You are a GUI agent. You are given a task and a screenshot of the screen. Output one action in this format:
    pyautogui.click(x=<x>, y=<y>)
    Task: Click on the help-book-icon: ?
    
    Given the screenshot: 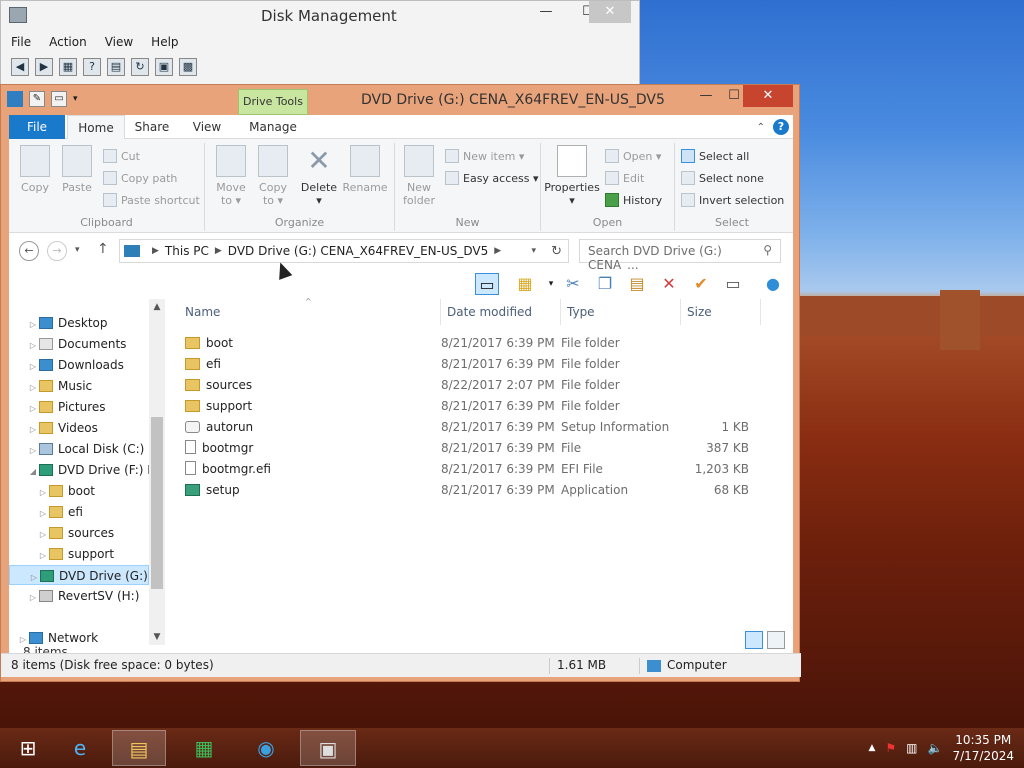 What is the action you would take?
    pyautogui.click(x=92, y=67)
    